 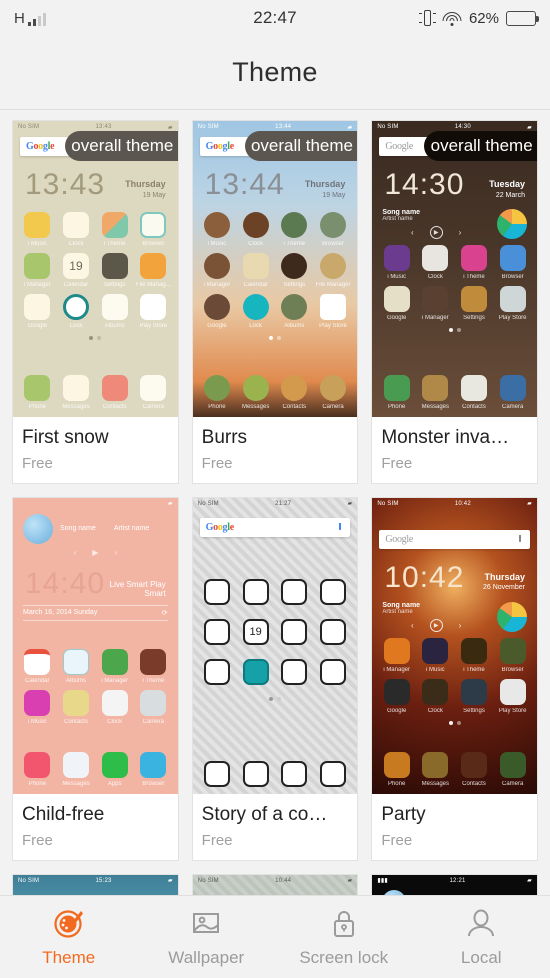 I want to click on preview-status-bar: No SIM 15:23 ▰, so click(x=95, y=881).